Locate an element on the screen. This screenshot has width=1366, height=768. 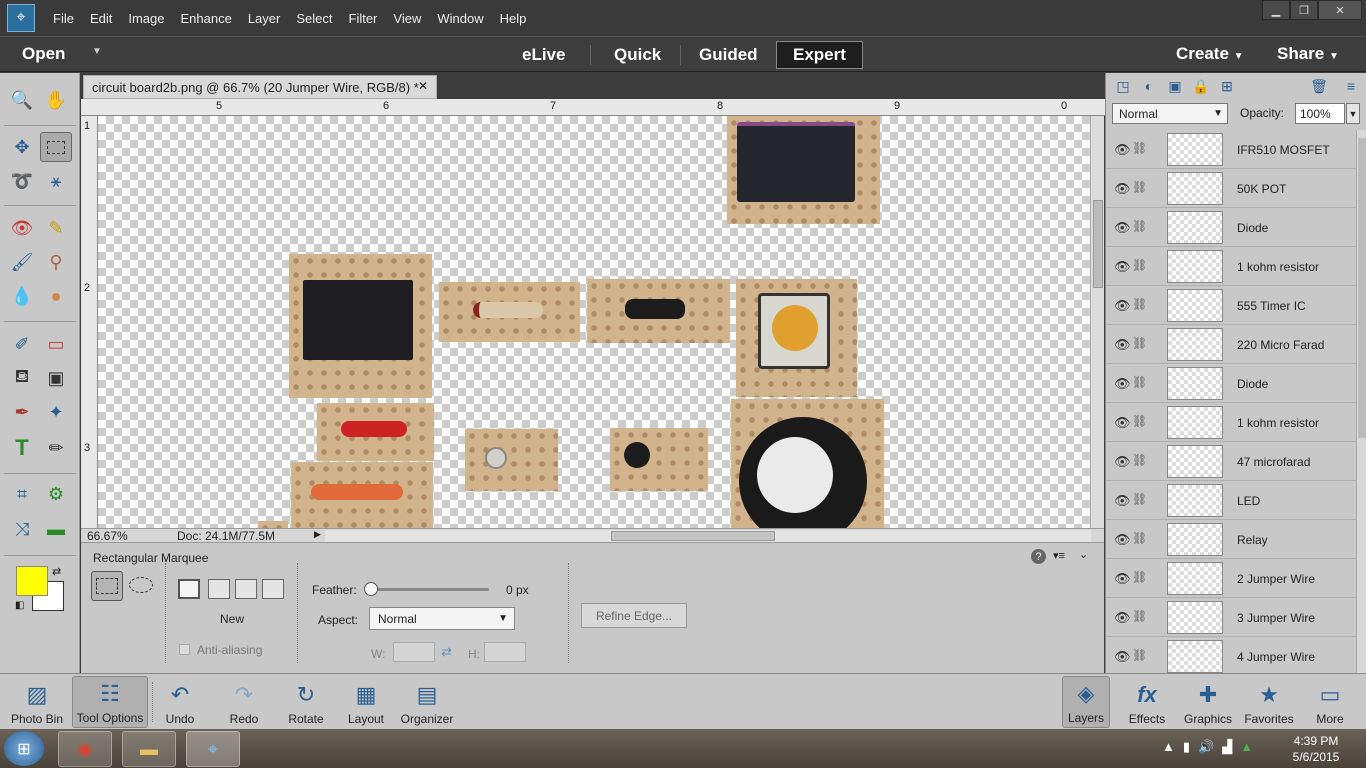
spot-healing-tool-icon: ✎ is located at coordinates (56, 228).